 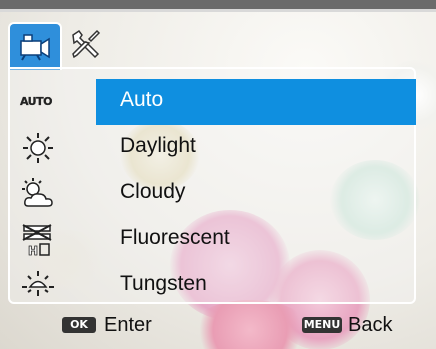 What do you see at coordinates (322, 325) in the screenshot?
I see `menu-key-icon: MENU` at bounding box center [322, 325].